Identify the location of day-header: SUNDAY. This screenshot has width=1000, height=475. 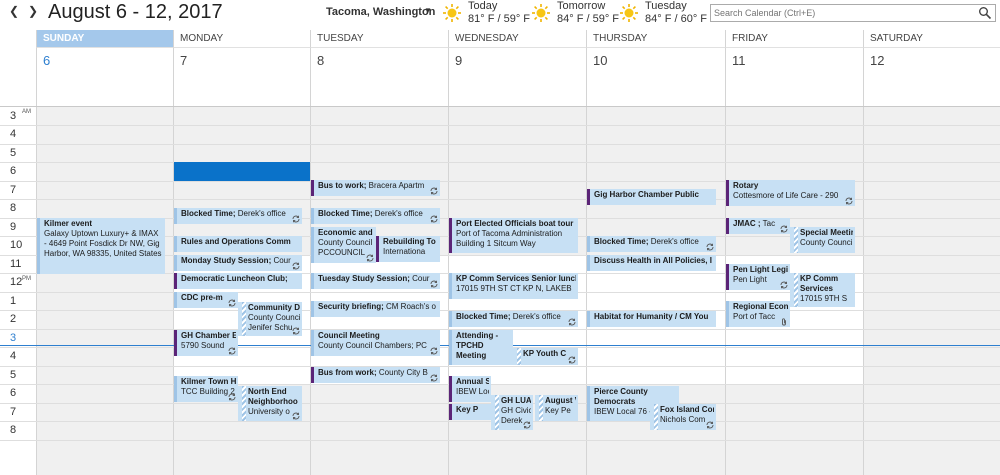
(104, 39).